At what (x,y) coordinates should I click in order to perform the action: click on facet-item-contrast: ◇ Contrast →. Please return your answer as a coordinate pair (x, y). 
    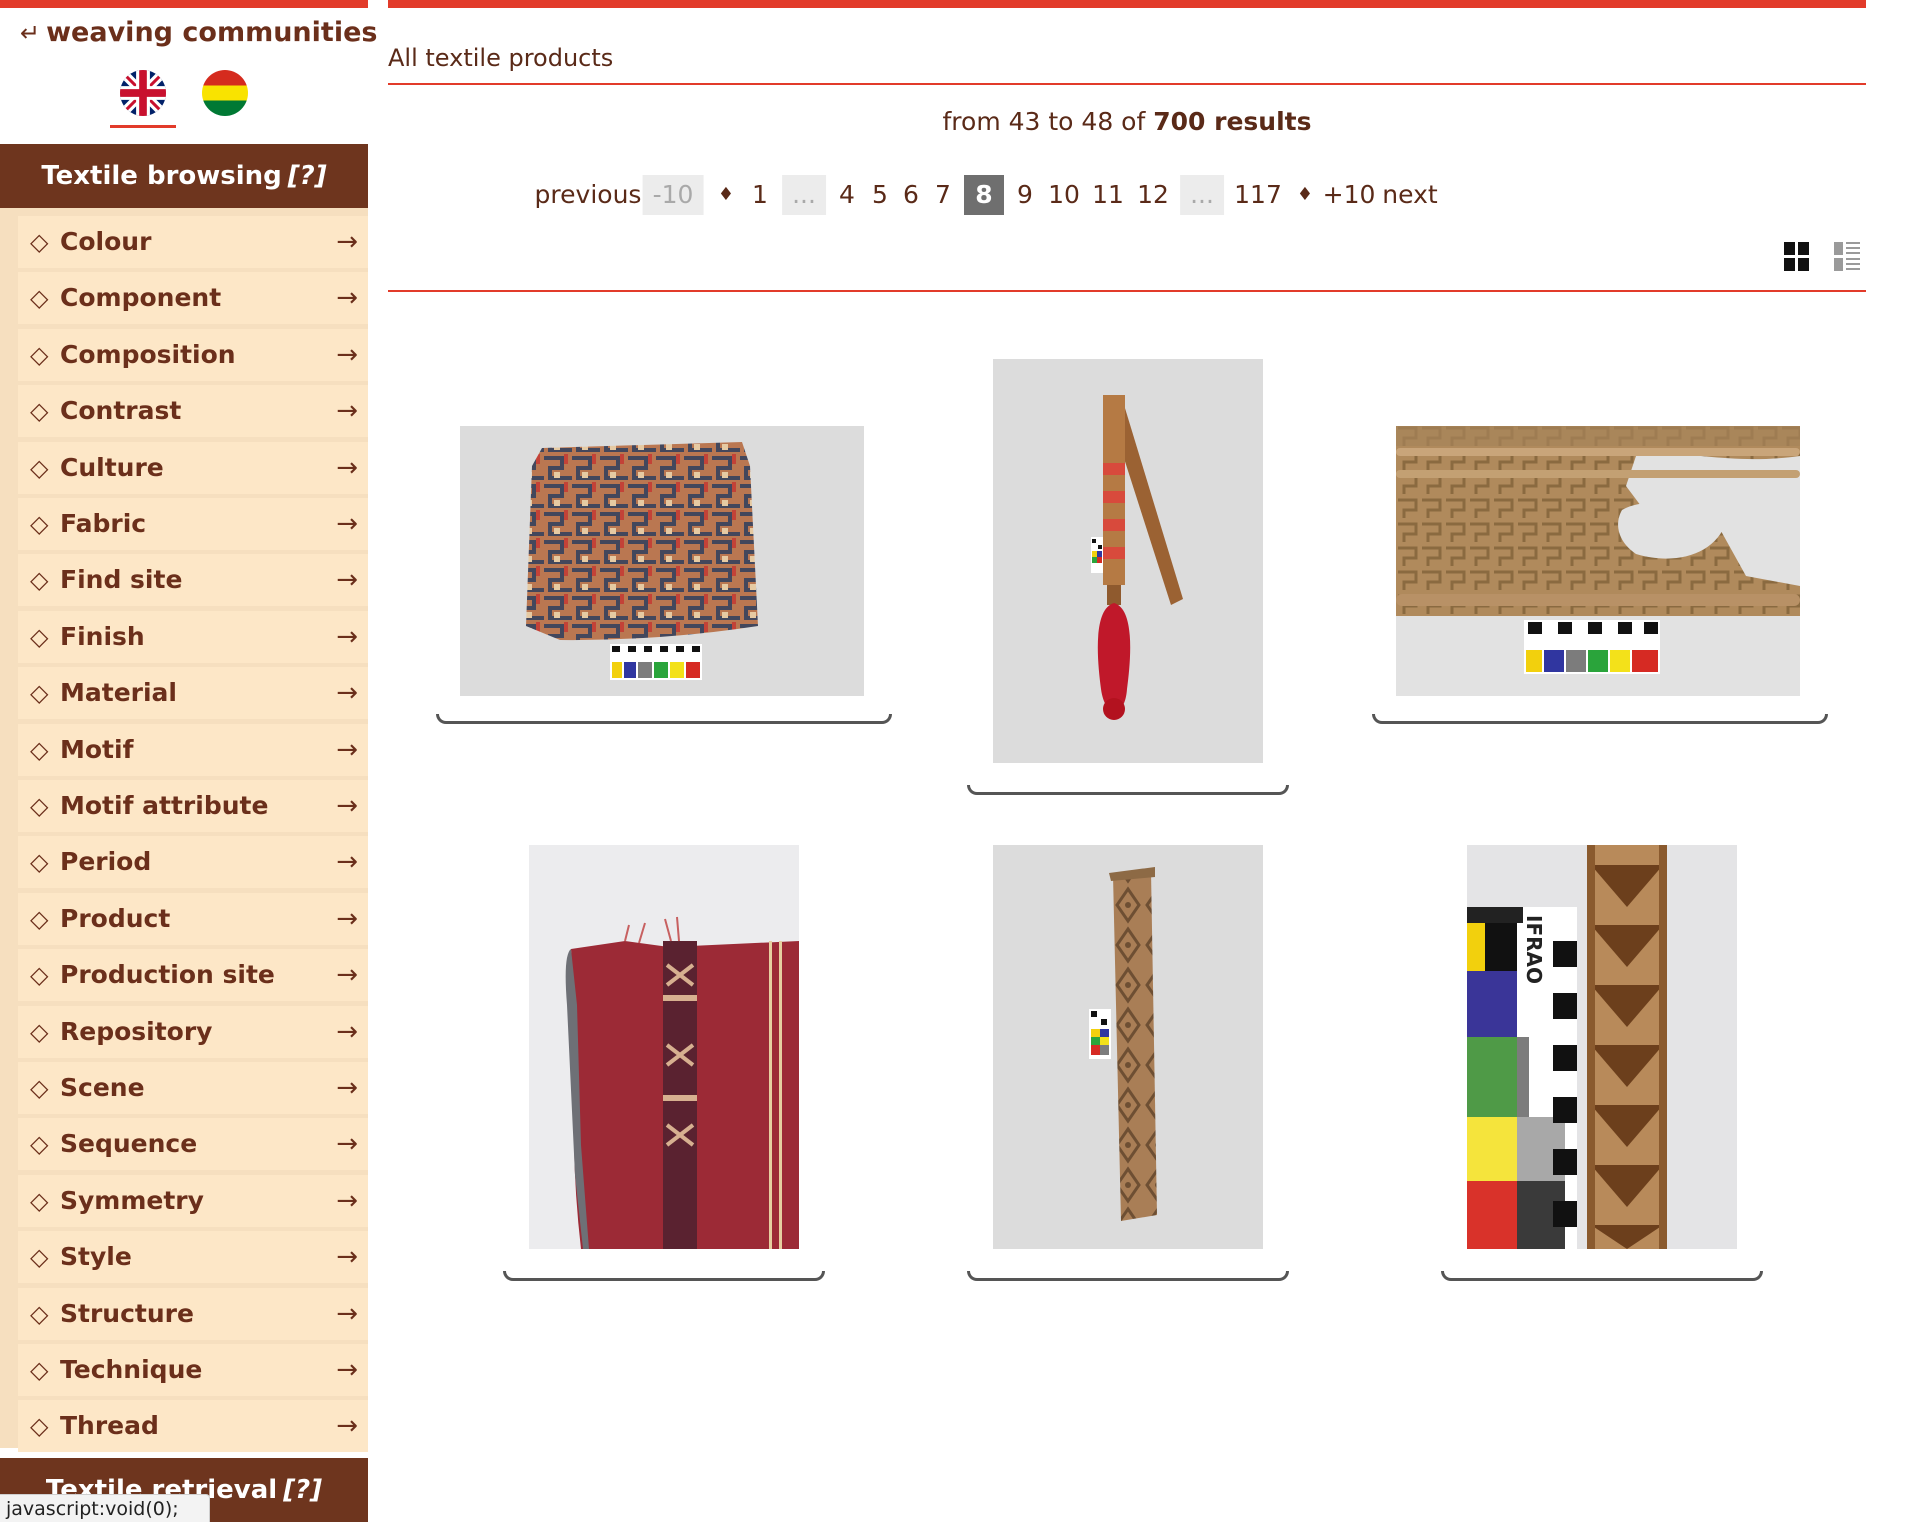
    Looking at the image, I should click on (193, 411).